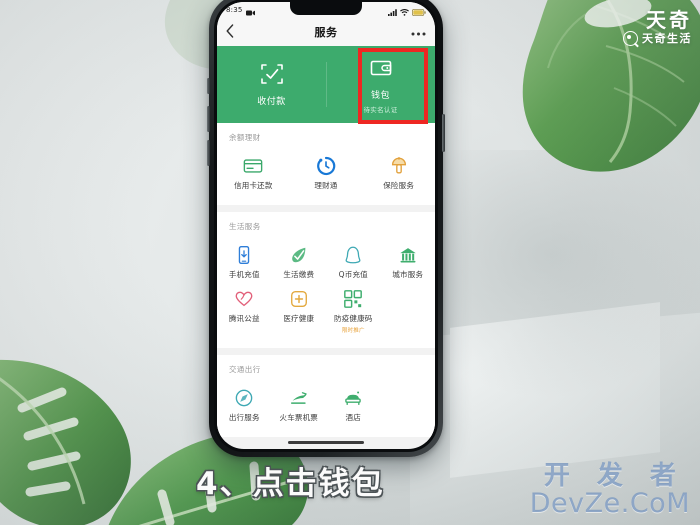 The image size is (700, 525). Describe the element at coordinates (244, 417) in the screenshot. I see `grid-item-label: 出行服务` at that location.